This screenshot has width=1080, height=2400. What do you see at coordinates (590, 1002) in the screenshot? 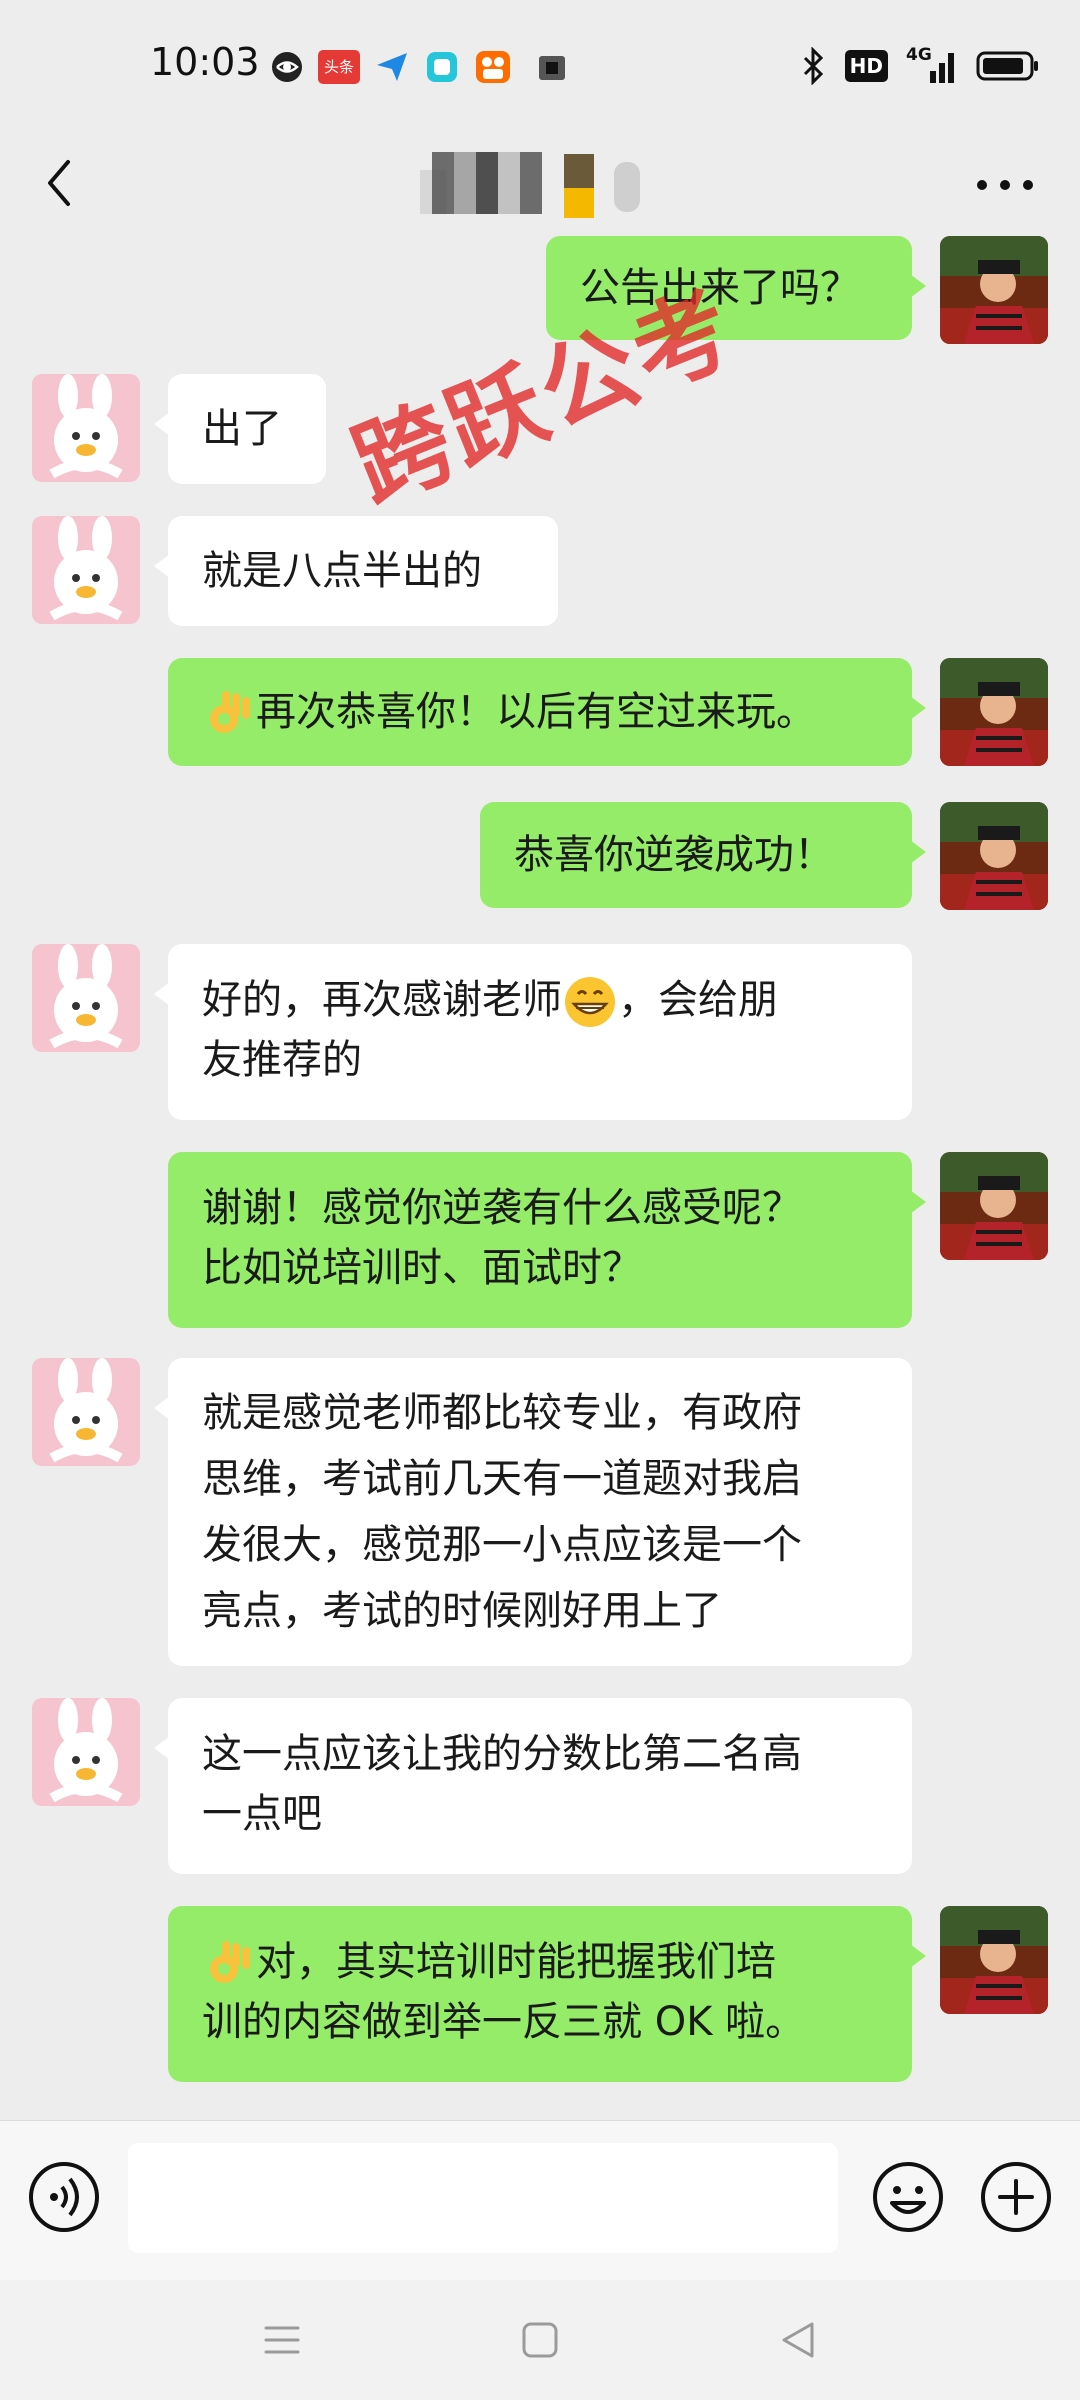
I see `grin-emoji` at bounding box center [590, 1002].